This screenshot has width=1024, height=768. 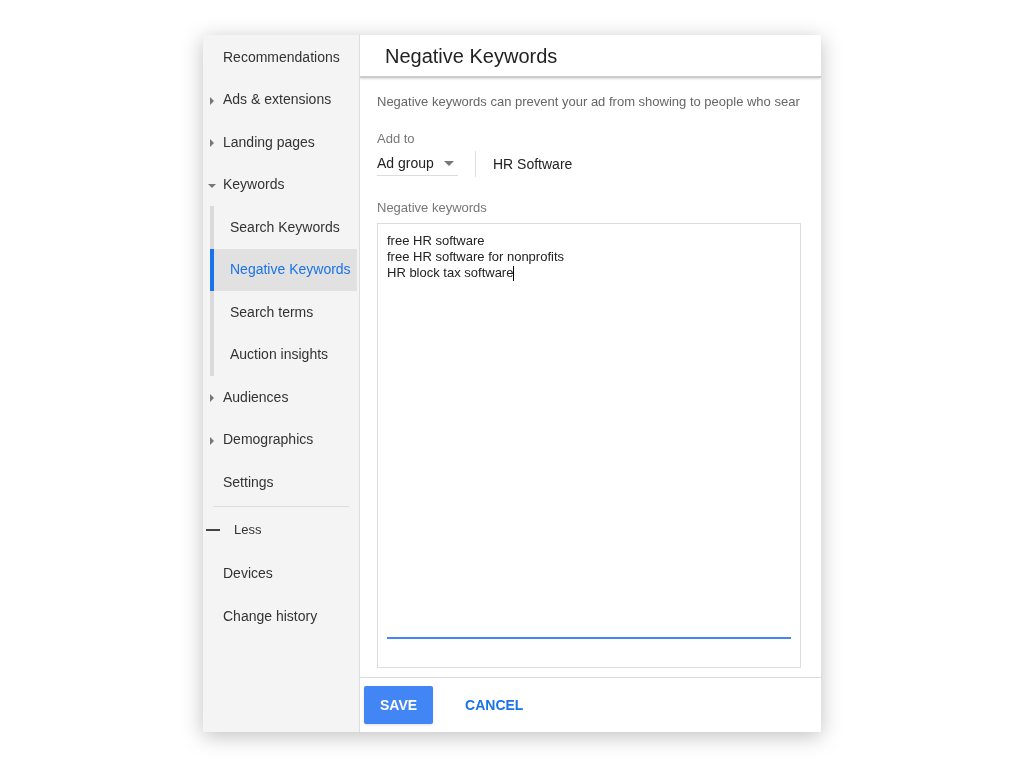 What do you see at coordinates (448, 163) in the screenshot?
I see `dropdown-caret-icon` at bounding box center [448, 163].